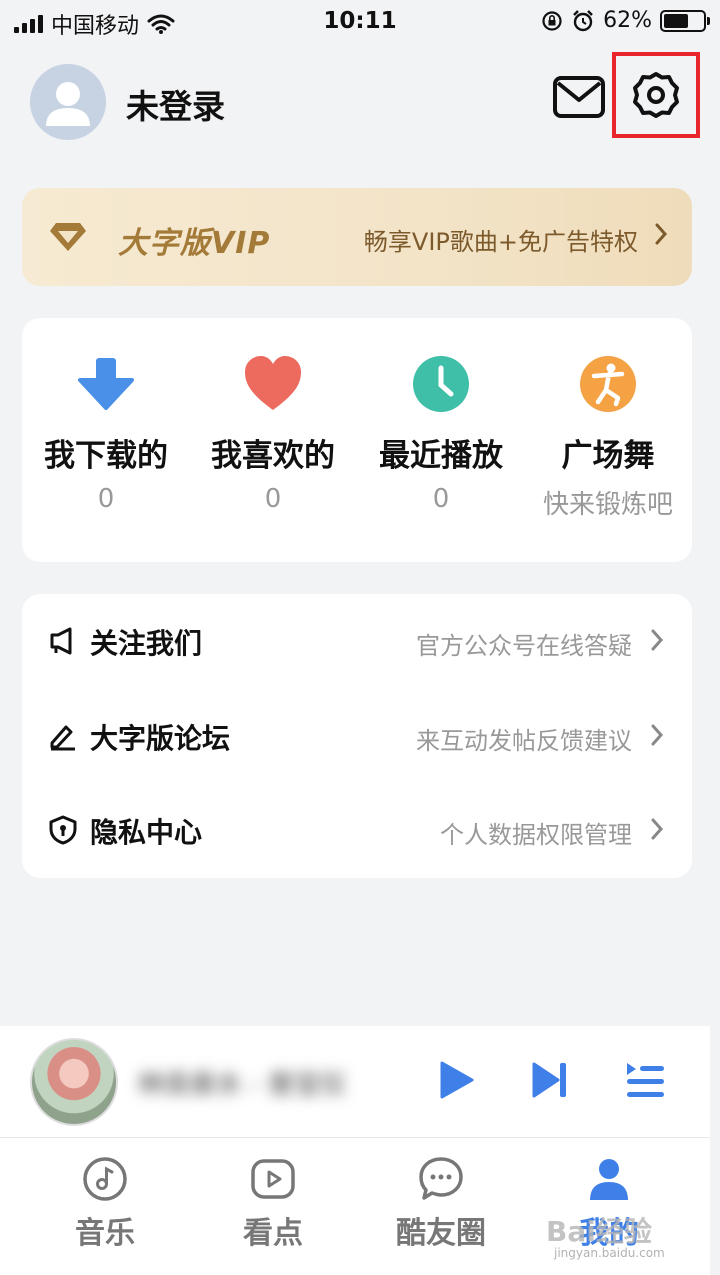 The width and height of the screenshot is (720, 1275). What do you see at coordinates (62, 738) in the screenshot?
I see `pencil-icon` at bounding box center [62, 738].